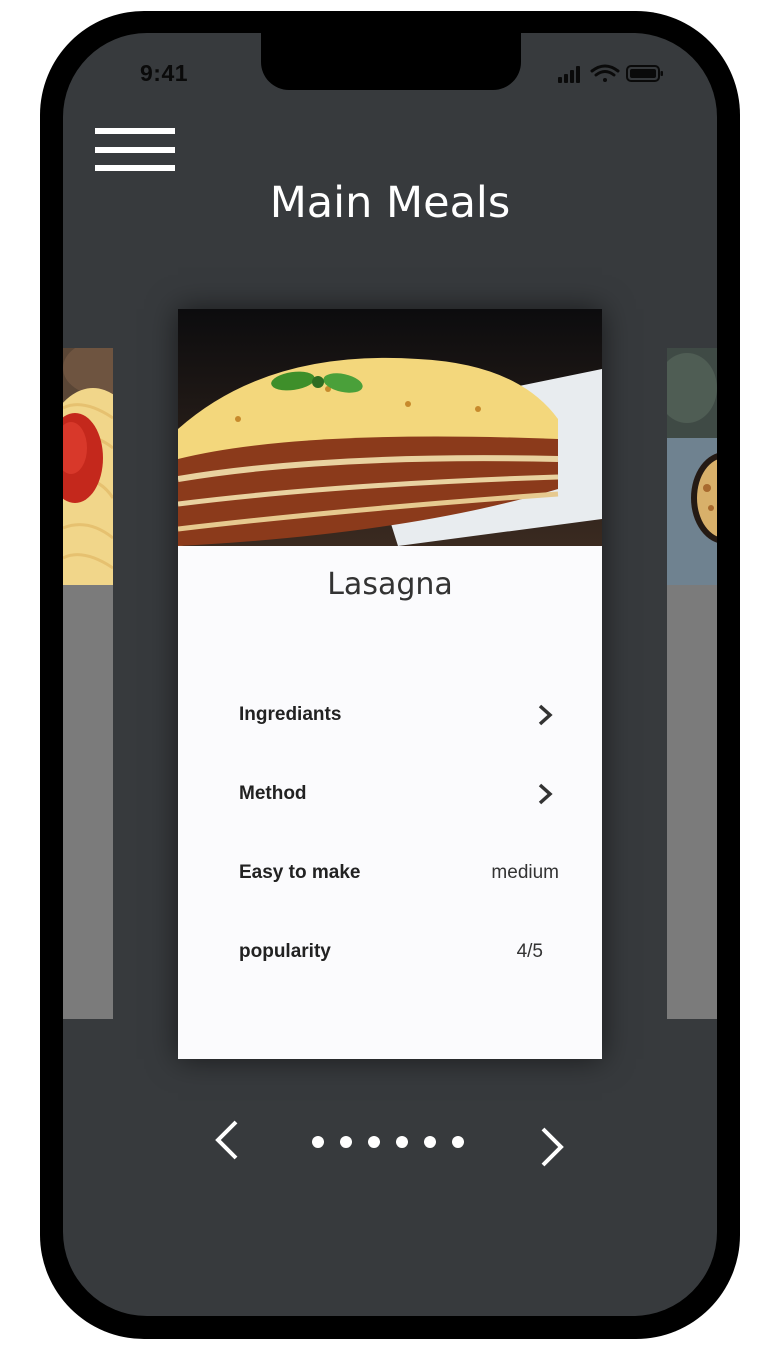  Describe the element at coordinates (399, 952) in the screenshot. I see `popularity-row: popularity 4/5` at that location.